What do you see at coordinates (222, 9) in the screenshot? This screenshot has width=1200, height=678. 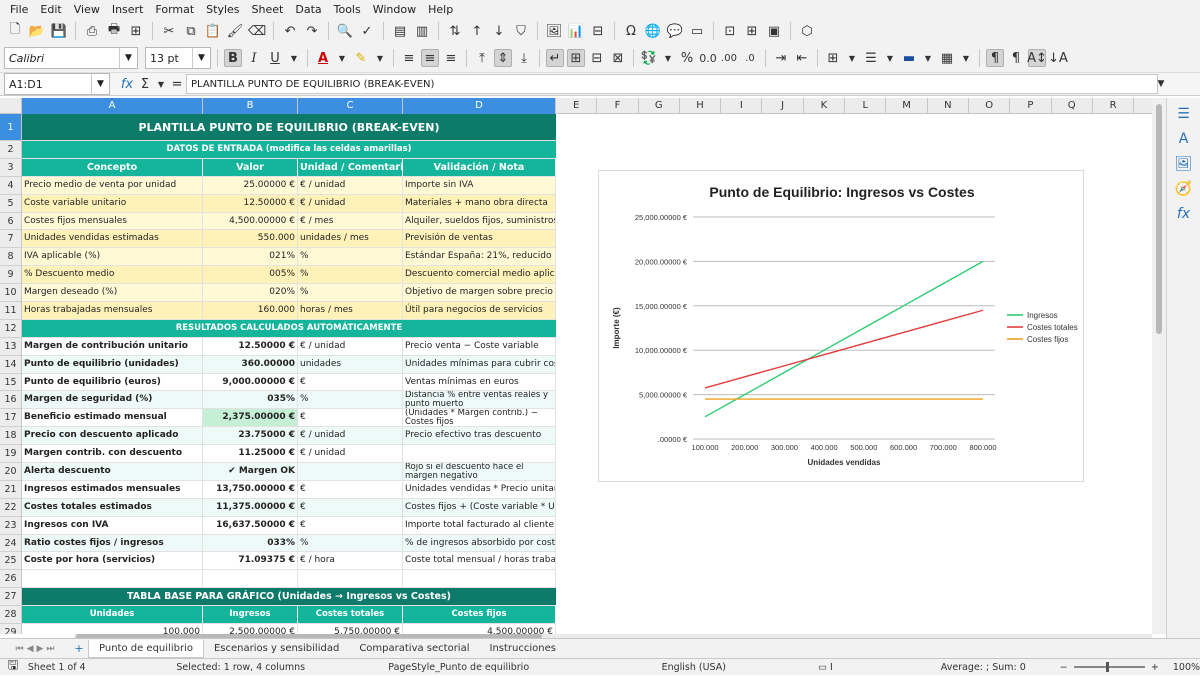 I see `menu-styles: Styles` at bounding box center [222, 9].